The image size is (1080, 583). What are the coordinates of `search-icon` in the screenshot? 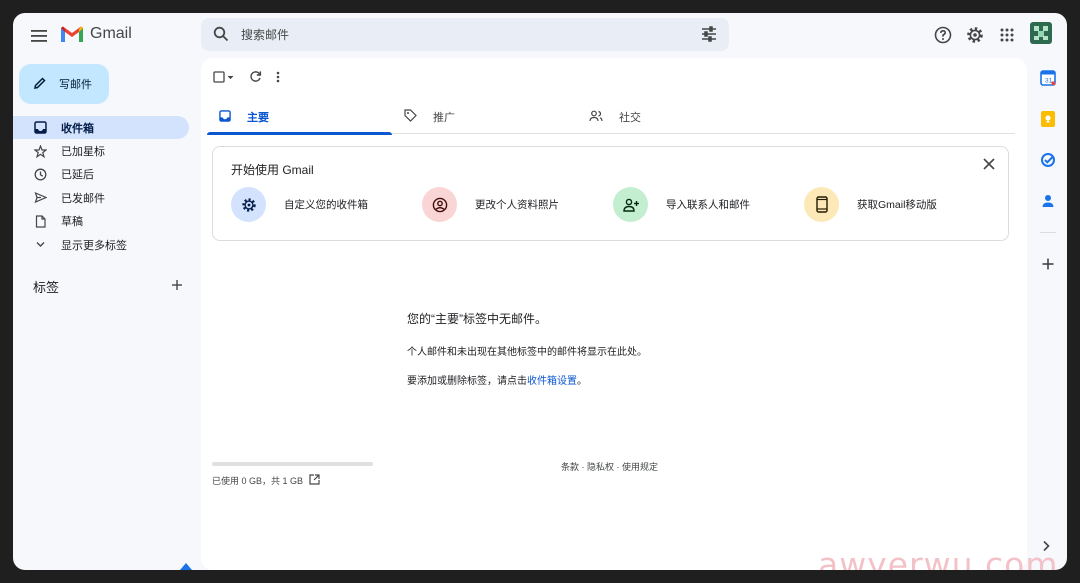 It's located at (221, 35).